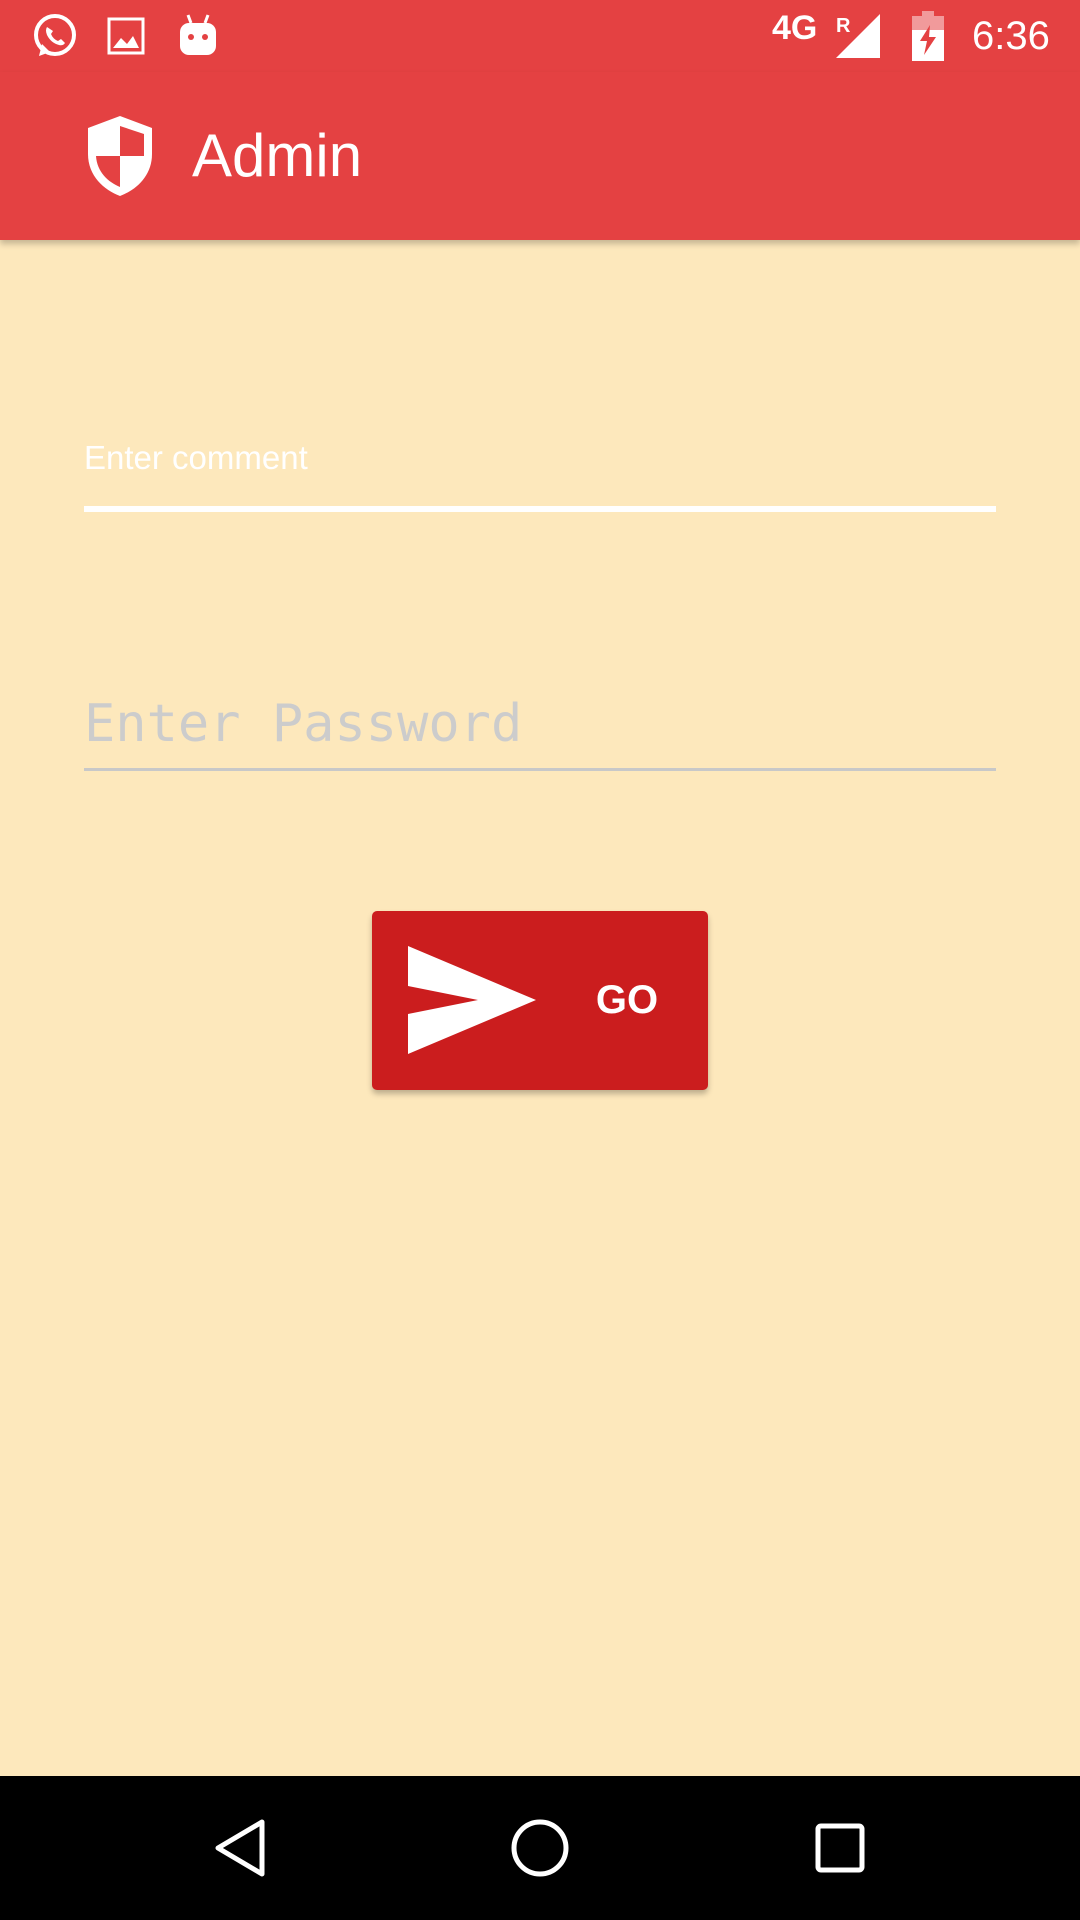  What do you see at coordinates (540, 1000) in the screenshot?
I see `go-button: GO` at bounding box center [540, 1000].